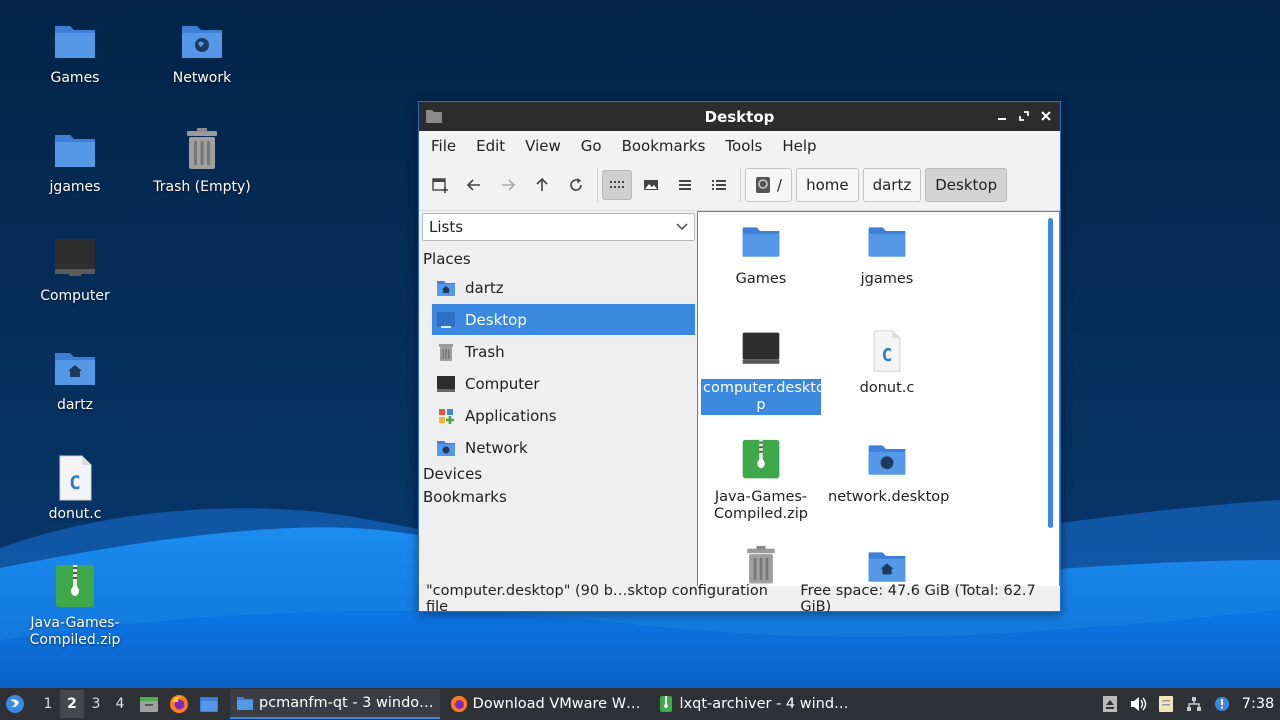 The height and width of the screenshot is (720, 1280). What do you see at coordinates (75, 606) in the screenshot?
I see `desktop-icon-java-games-zip: Java-Games- Compiled.zip` at bounding box center [75, 606].